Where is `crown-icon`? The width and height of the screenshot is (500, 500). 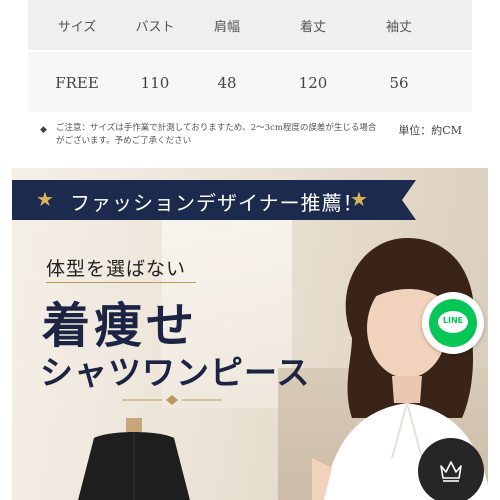 crown-icon is located at coordinates (451, 471).